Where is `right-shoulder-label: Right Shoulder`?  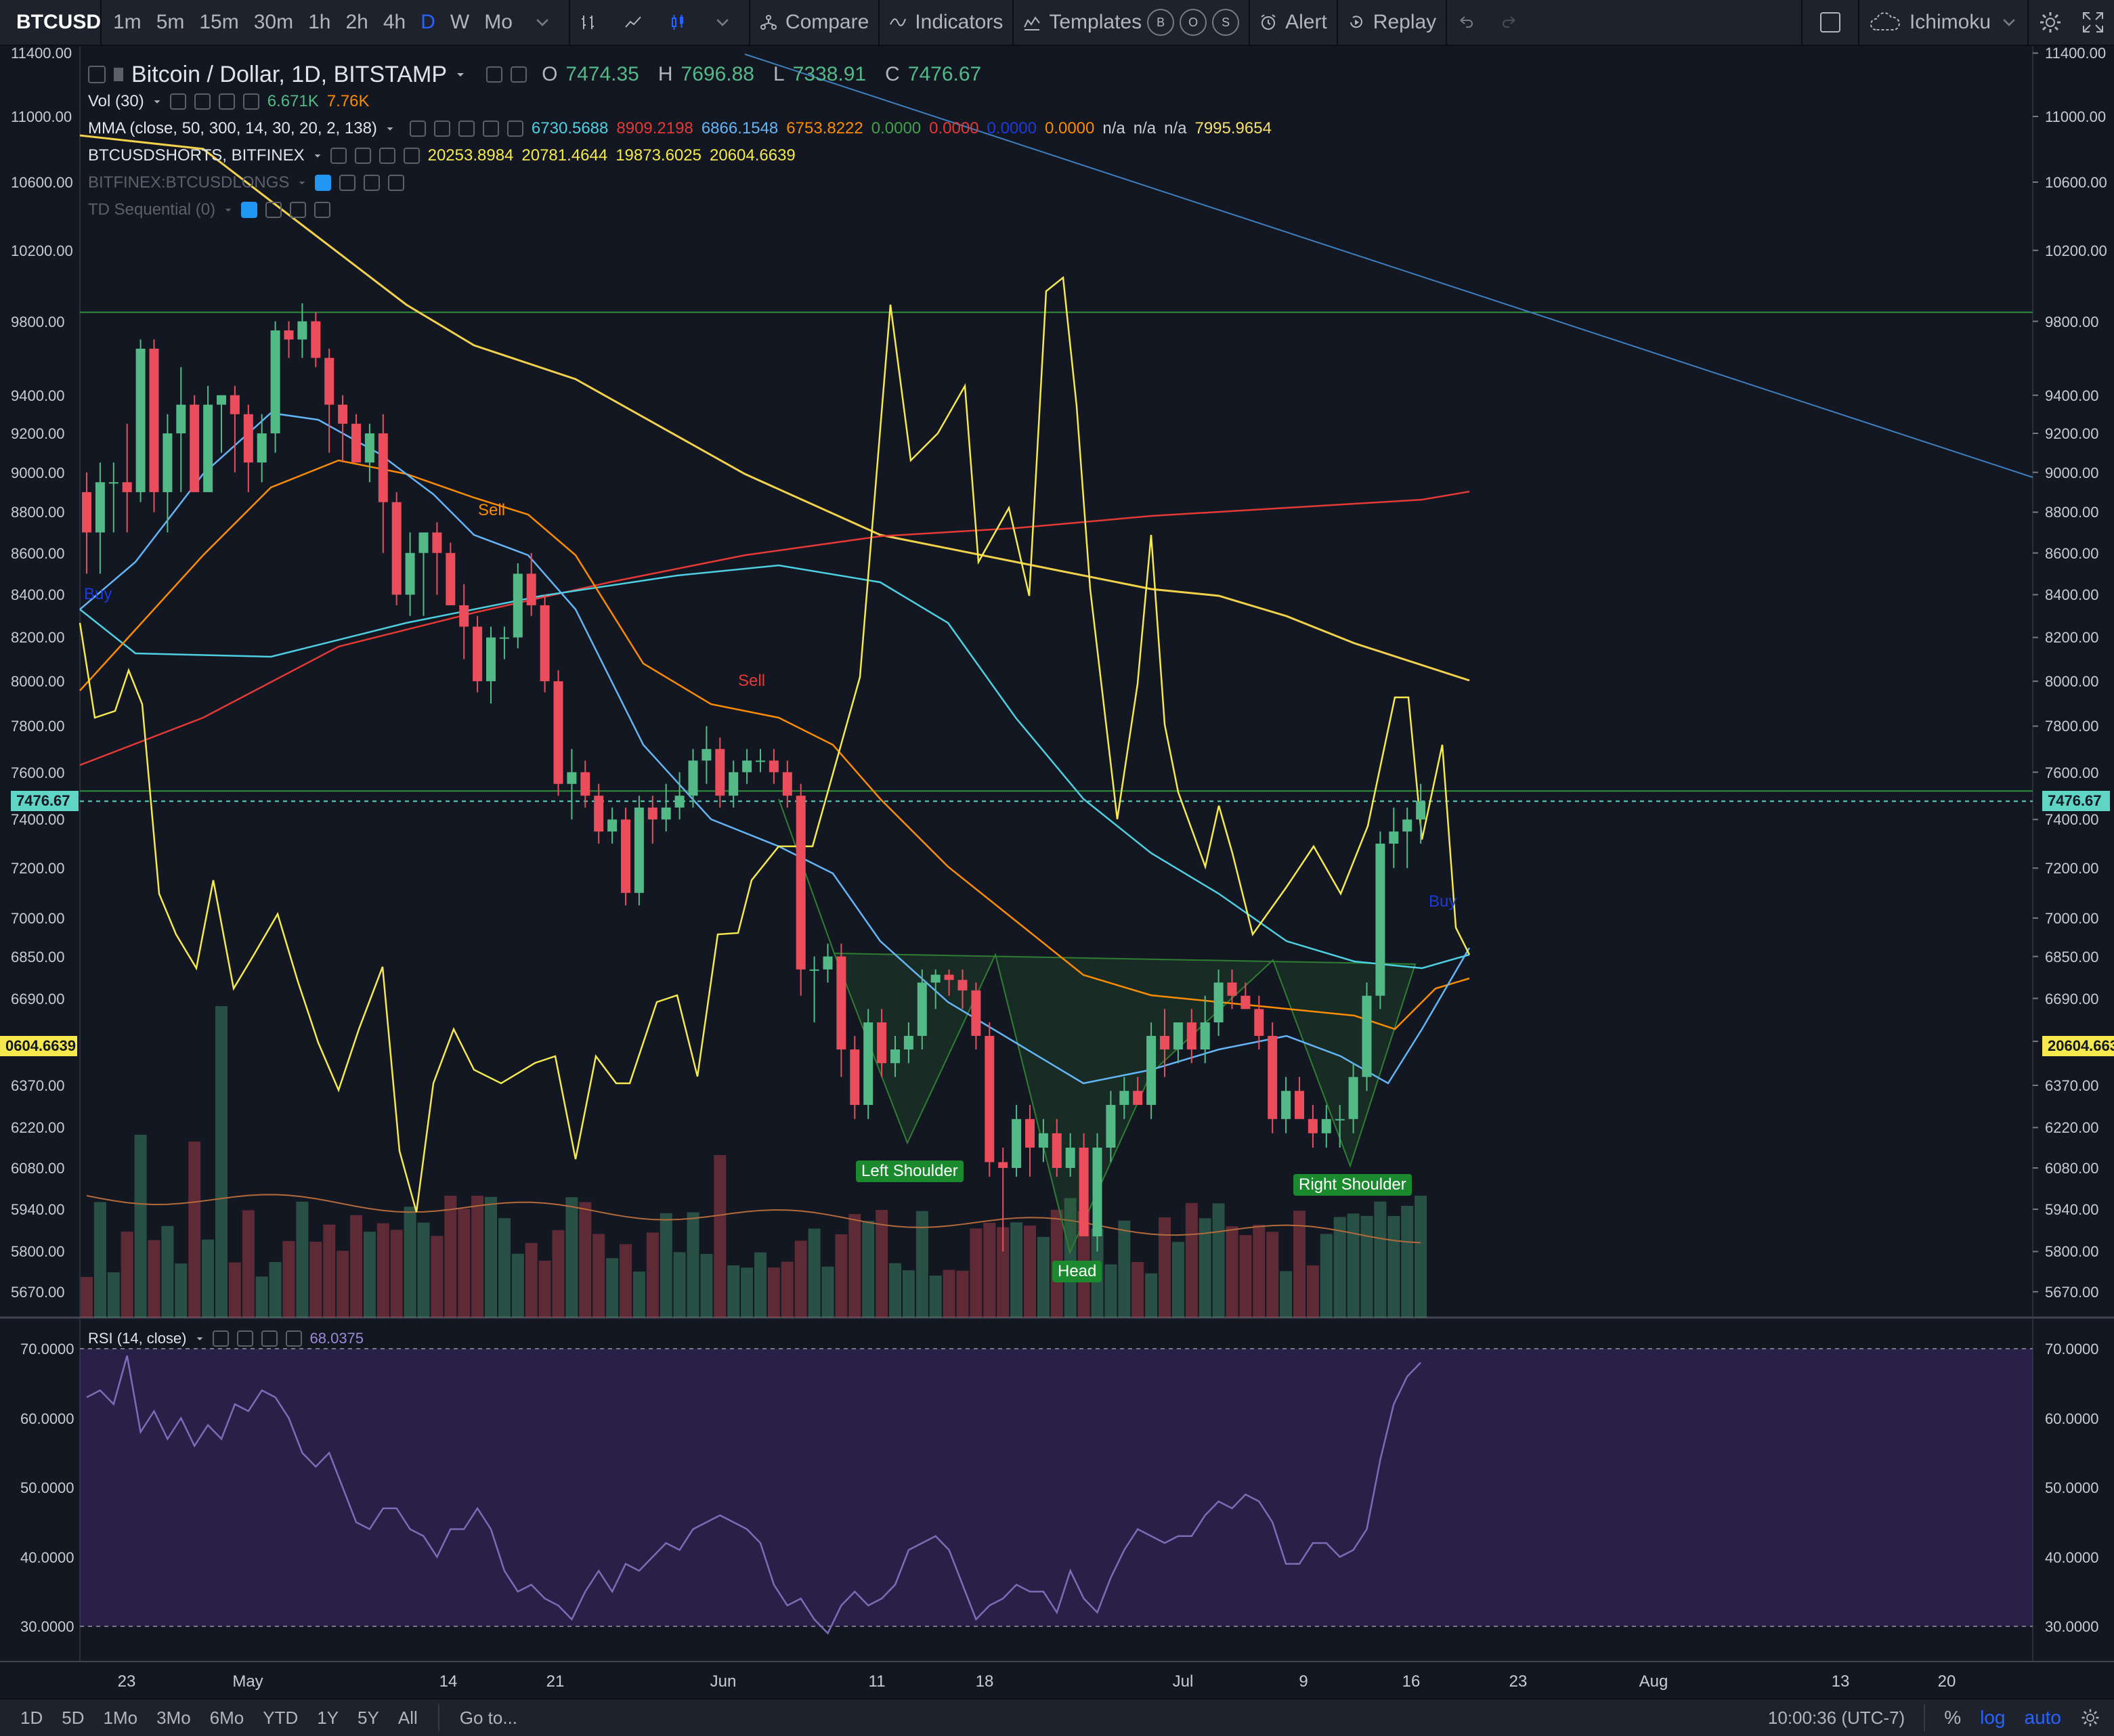 right-shoulder-label: Right Shoulder is located at coordinates (1352, 1185).